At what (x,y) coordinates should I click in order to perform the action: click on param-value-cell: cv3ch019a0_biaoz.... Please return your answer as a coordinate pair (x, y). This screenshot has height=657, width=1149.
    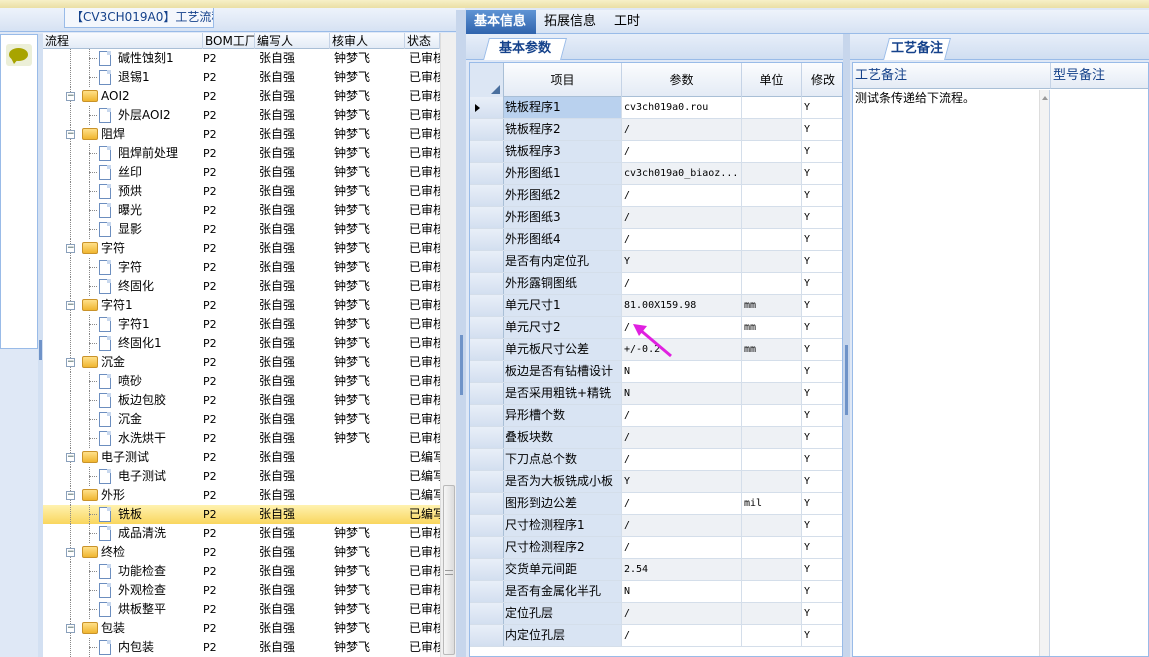
    Looking at the image, I should click on (682, 173).